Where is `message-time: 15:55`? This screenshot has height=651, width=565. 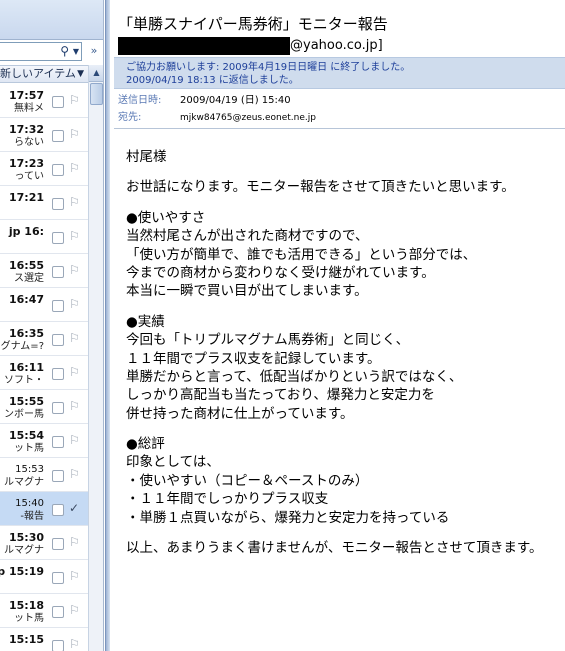
message-time: 15:55 is located at coordinates (26, 401).